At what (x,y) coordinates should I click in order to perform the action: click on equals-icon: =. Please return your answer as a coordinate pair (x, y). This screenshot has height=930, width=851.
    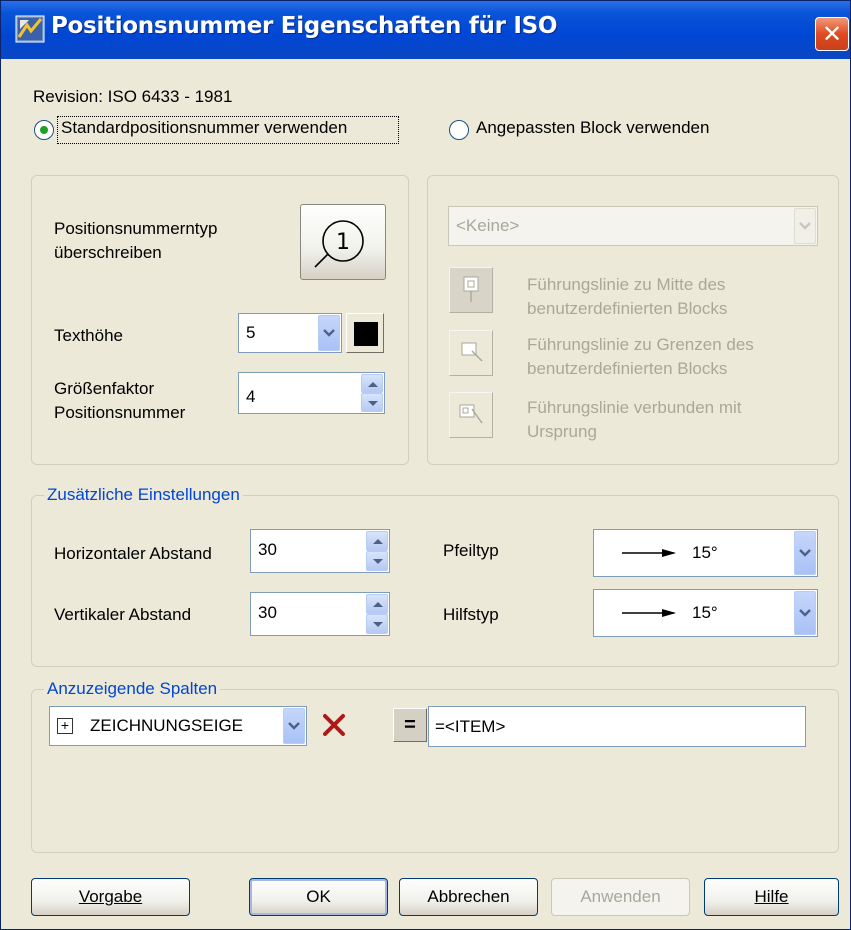
    Looking at the image, I should click on (410, 725).